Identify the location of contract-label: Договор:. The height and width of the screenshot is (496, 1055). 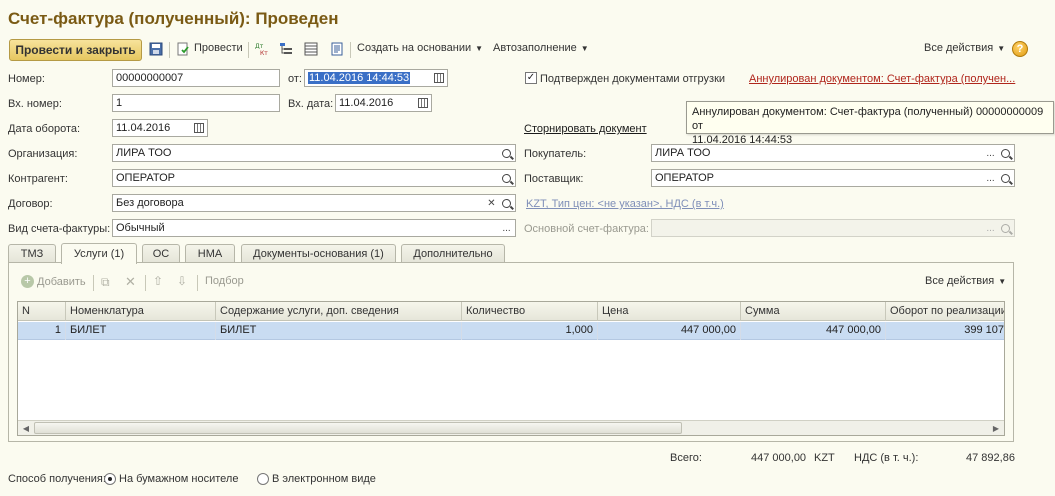
(30, 204).